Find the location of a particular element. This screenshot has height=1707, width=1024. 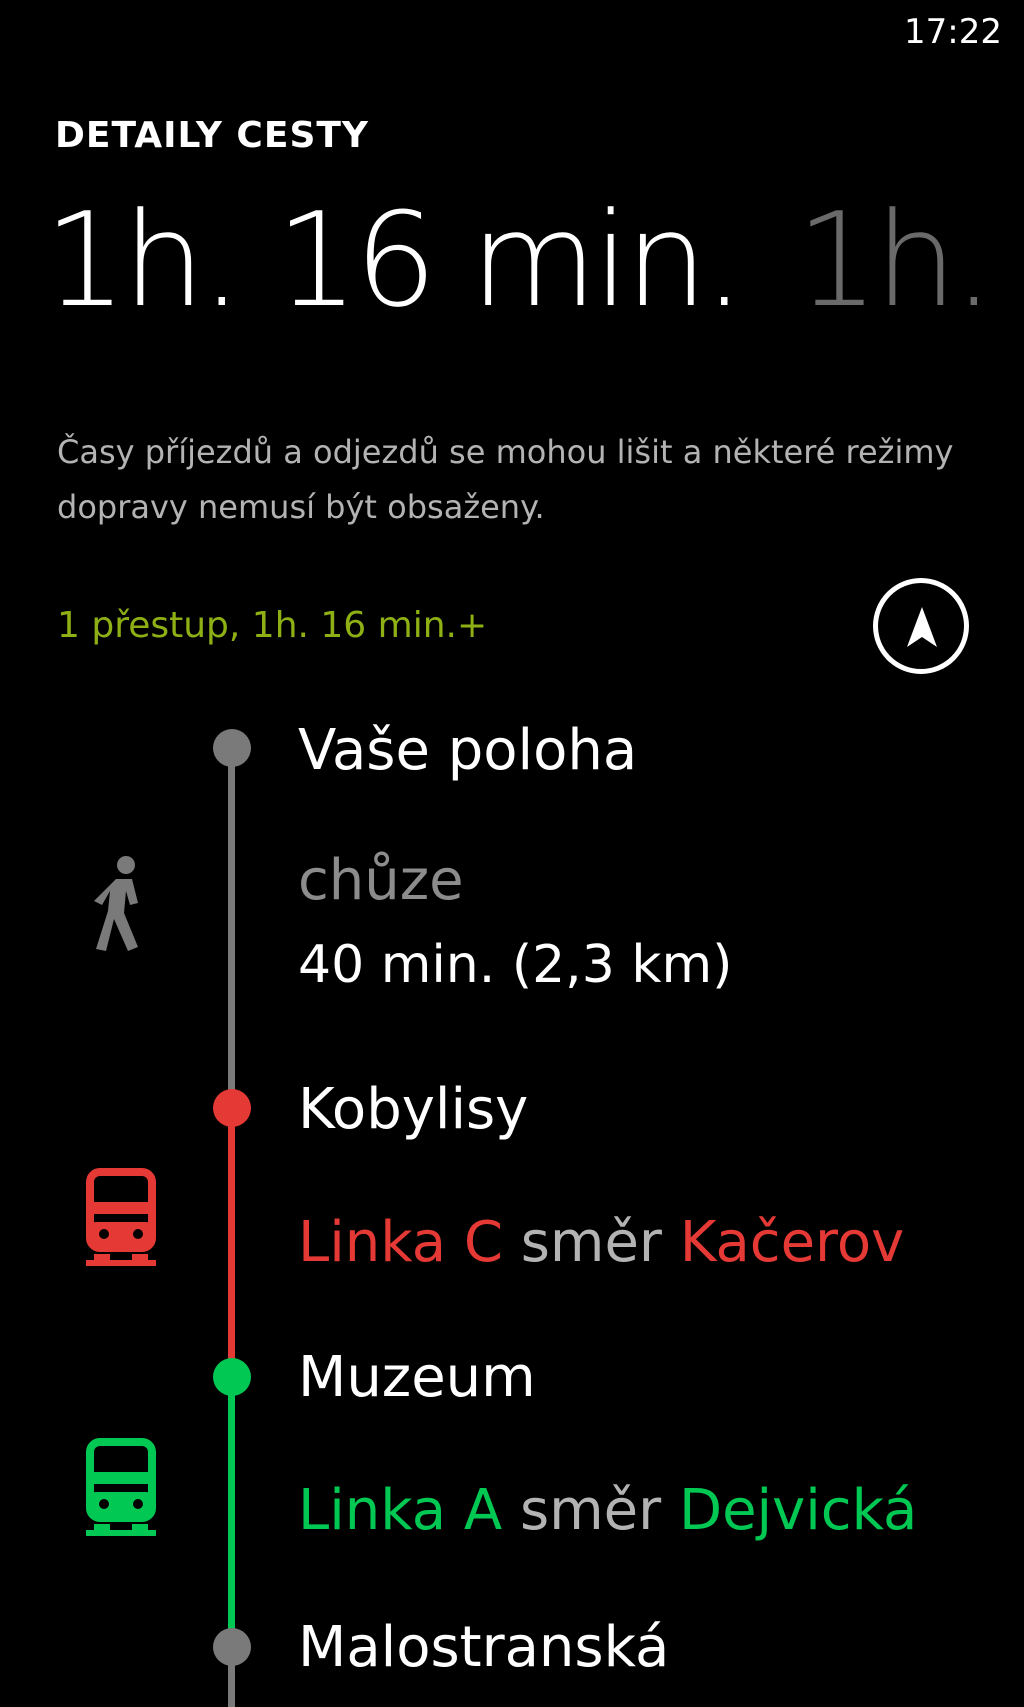

walk-detail: 40 min. (2,3 km) is located at coordinates (515, 965).